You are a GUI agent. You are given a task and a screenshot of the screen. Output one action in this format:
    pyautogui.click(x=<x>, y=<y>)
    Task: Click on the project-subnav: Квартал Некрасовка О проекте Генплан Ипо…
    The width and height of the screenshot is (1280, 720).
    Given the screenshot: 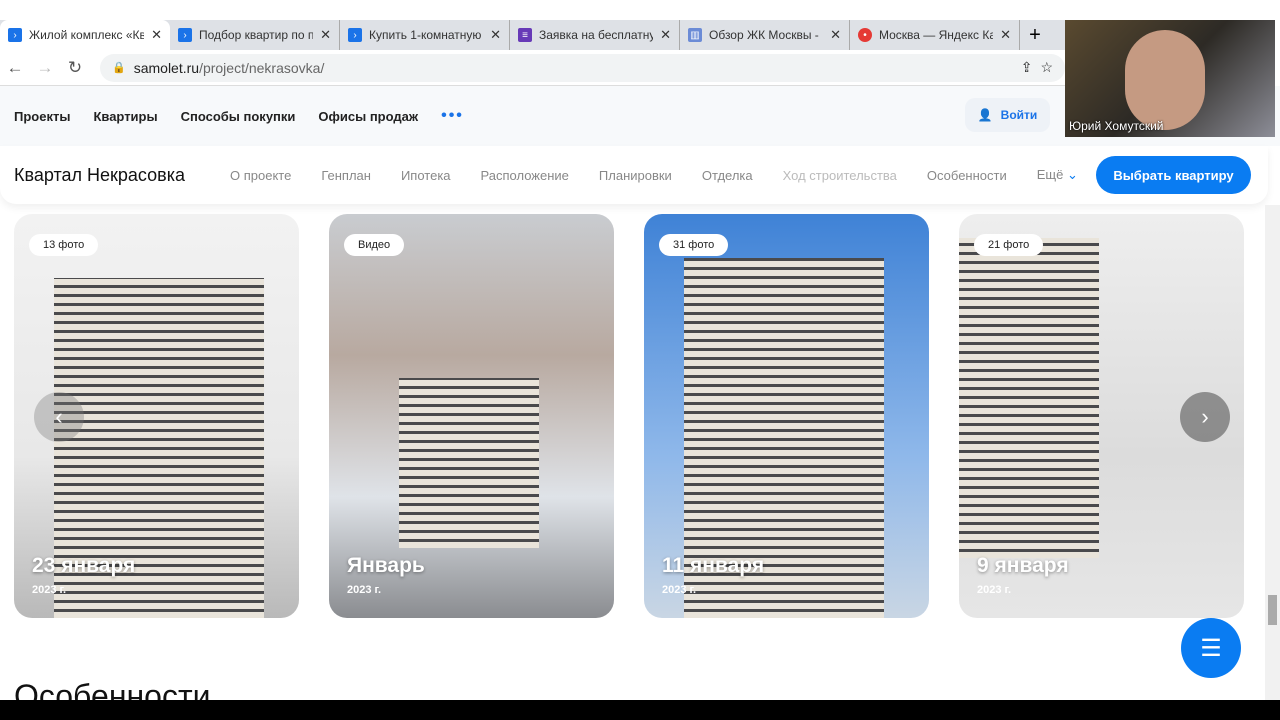 What is the action you would take?
    pyautogui.click(x=634, y=175)
    